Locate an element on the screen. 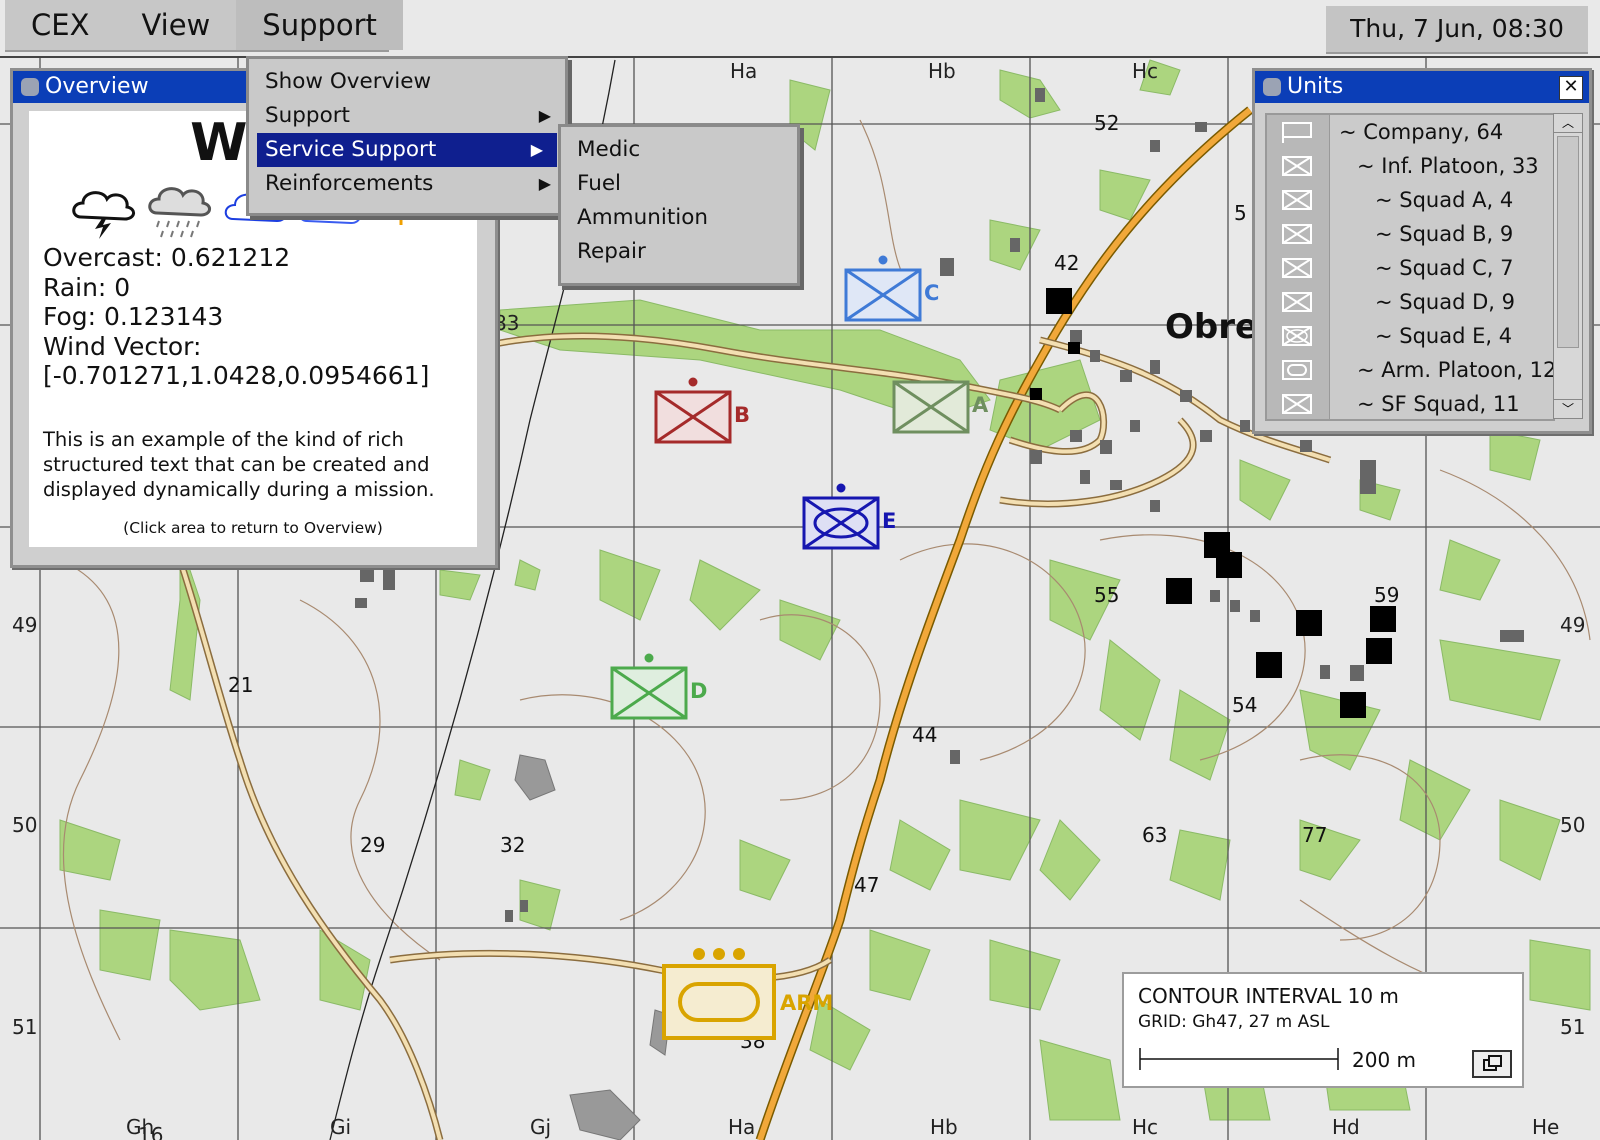 This screenshot has width=1600, height=1140. svg-text: D is located at coordinates (698, 691).